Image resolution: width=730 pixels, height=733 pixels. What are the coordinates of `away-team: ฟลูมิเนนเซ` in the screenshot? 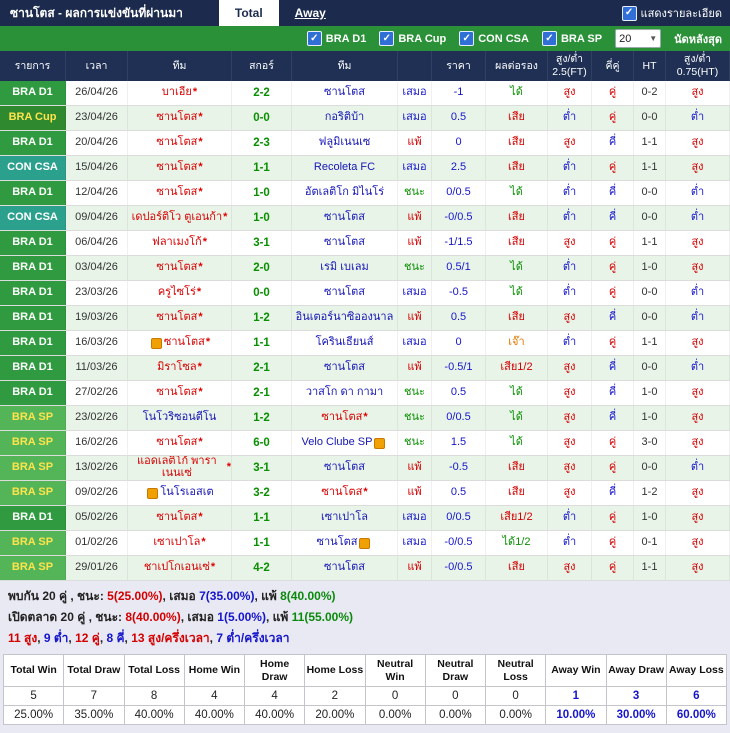 It's located at (345, 143).